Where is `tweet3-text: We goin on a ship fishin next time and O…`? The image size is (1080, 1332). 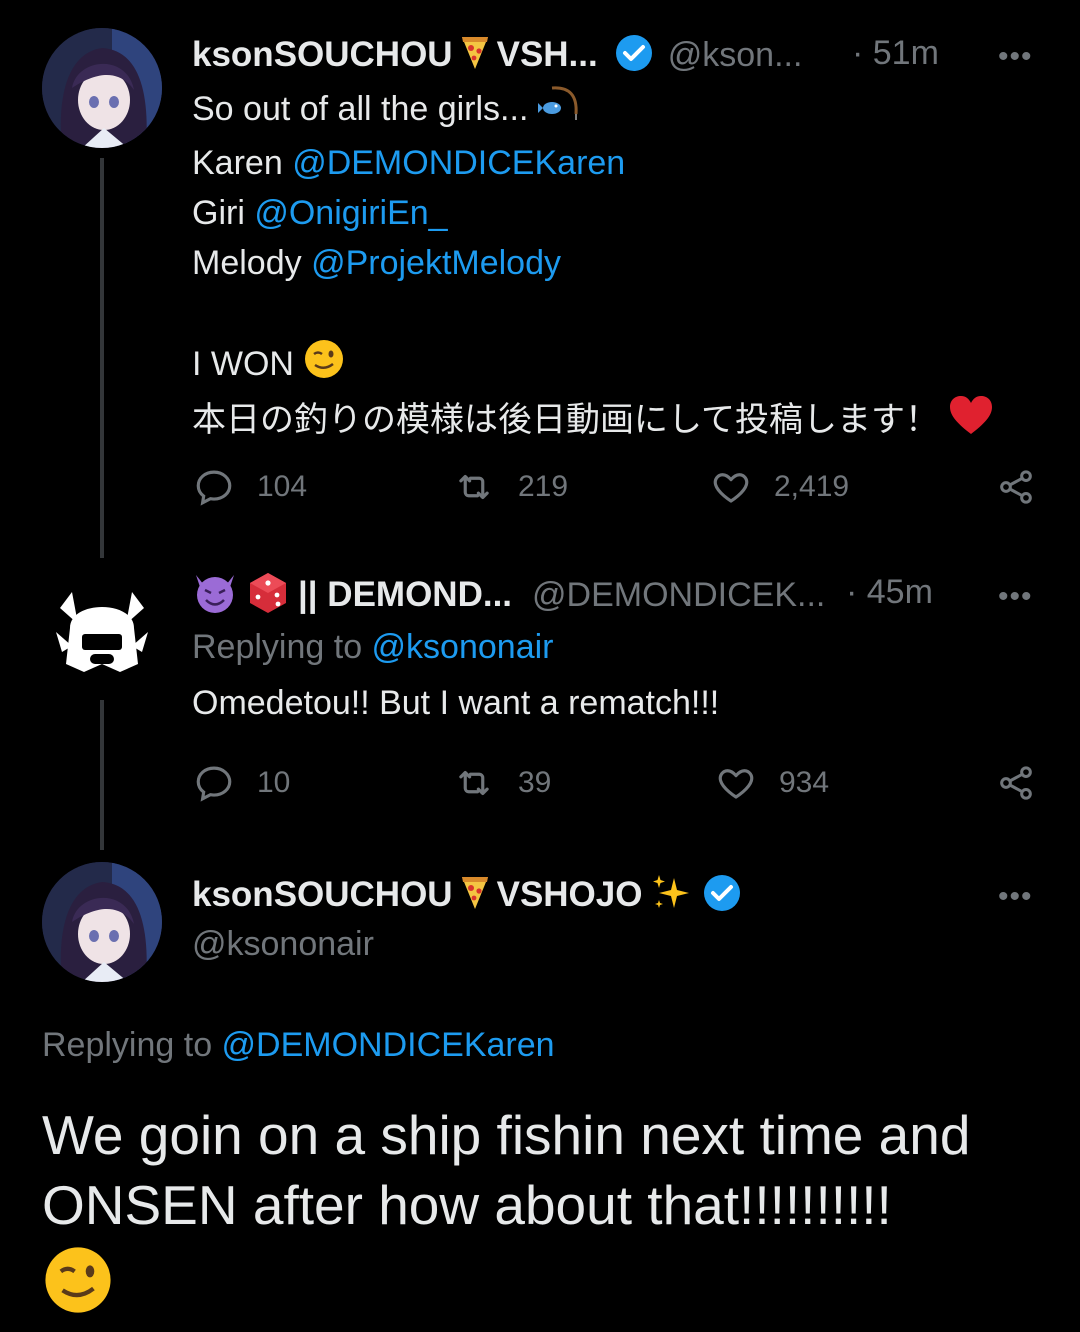
tweet3-text: We goin on a ship fishin next time and O… is located at coordinates (506, 1210).